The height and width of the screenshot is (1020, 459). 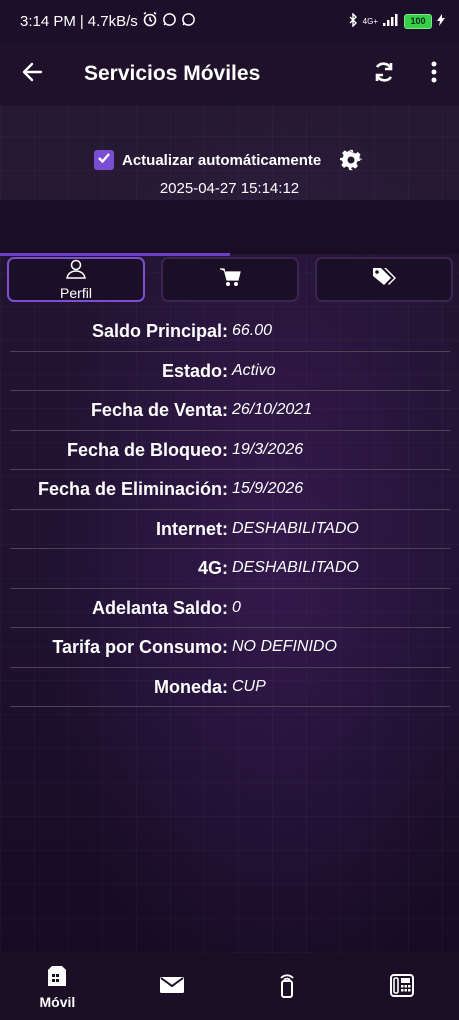 I want to click on battery-indicator: 100, so click(x=418, y=21).